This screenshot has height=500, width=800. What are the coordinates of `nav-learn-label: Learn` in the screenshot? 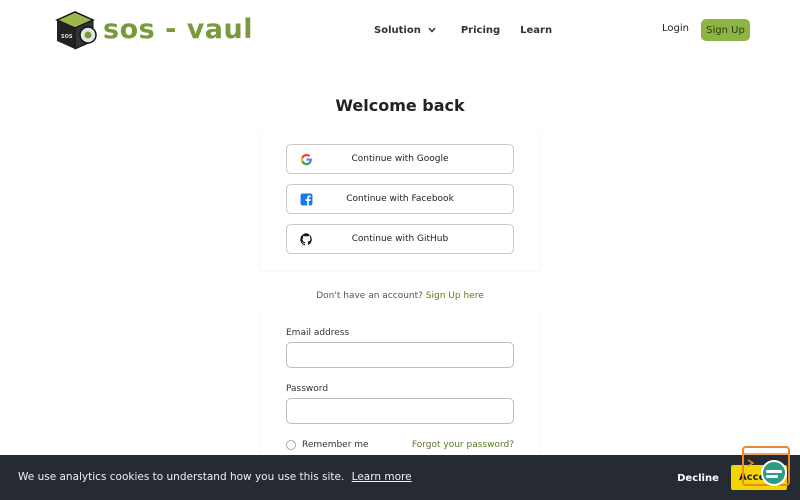 It's located at (536, 30).